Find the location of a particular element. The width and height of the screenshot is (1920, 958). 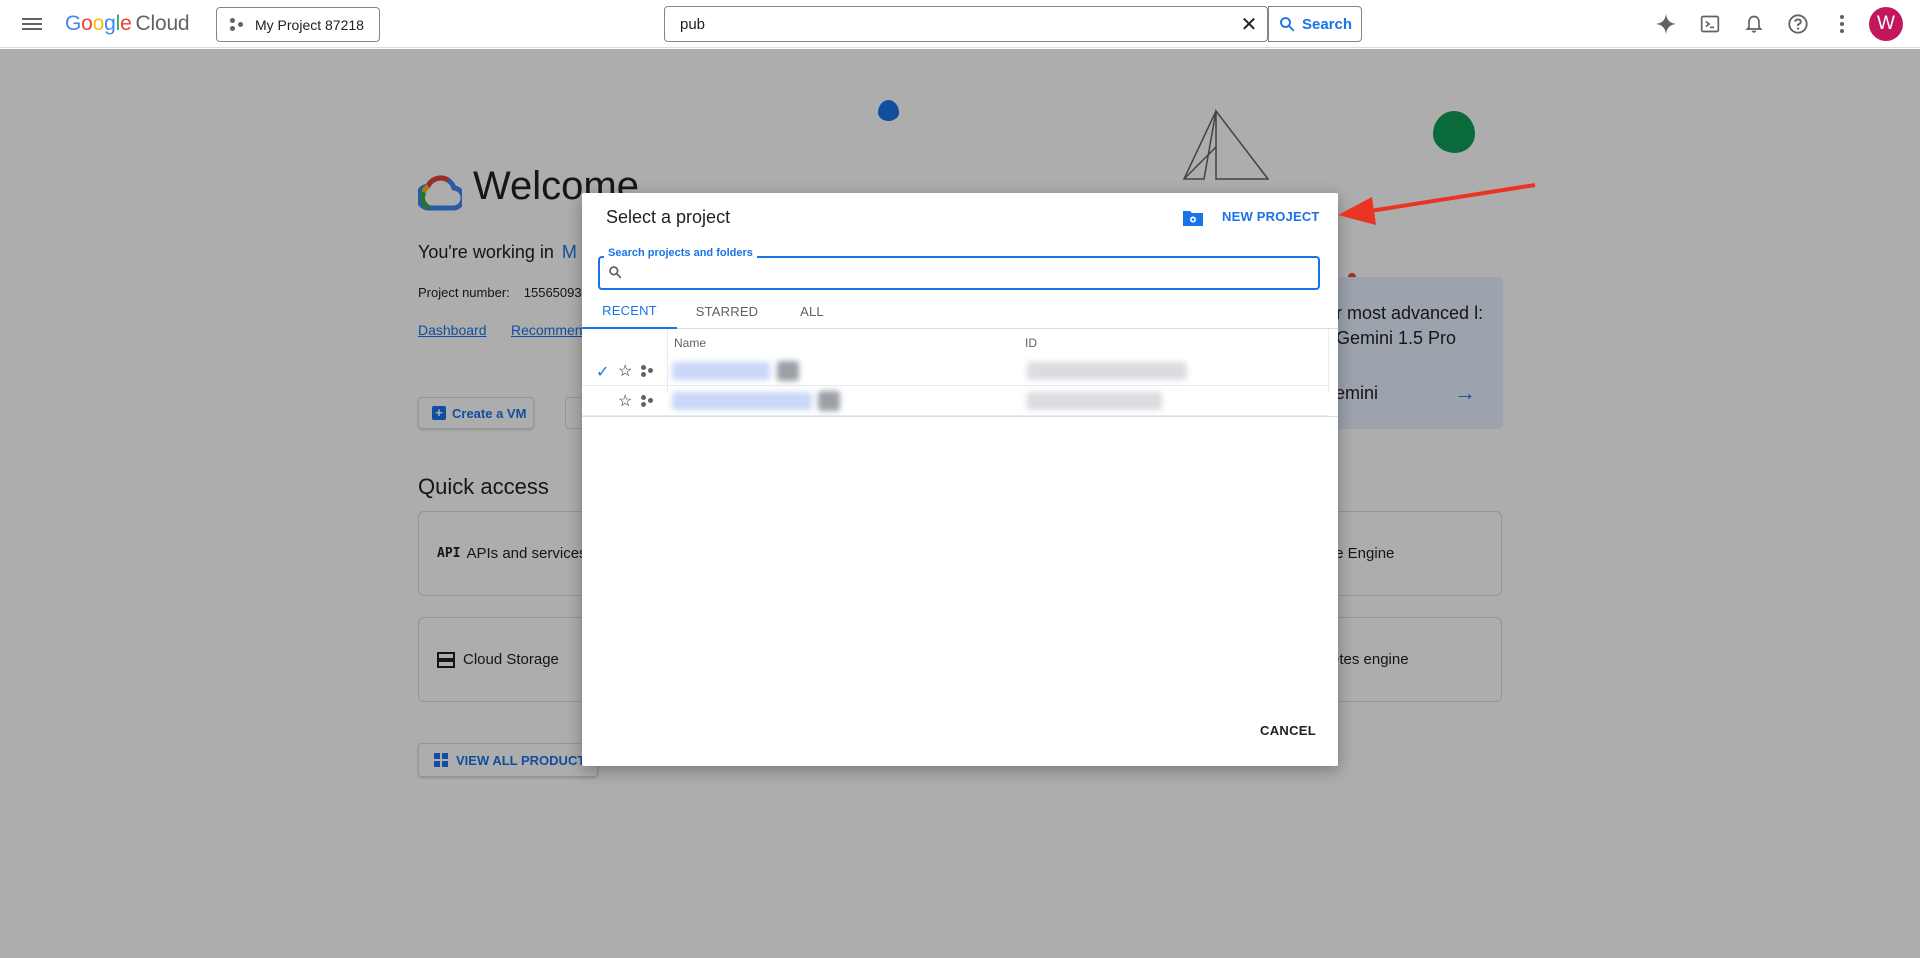

search-button: Search is located at coordinates (1315, 24).